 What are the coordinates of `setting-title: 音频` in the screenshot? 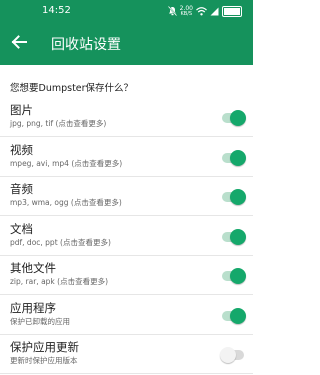 It's located at (21, 189).